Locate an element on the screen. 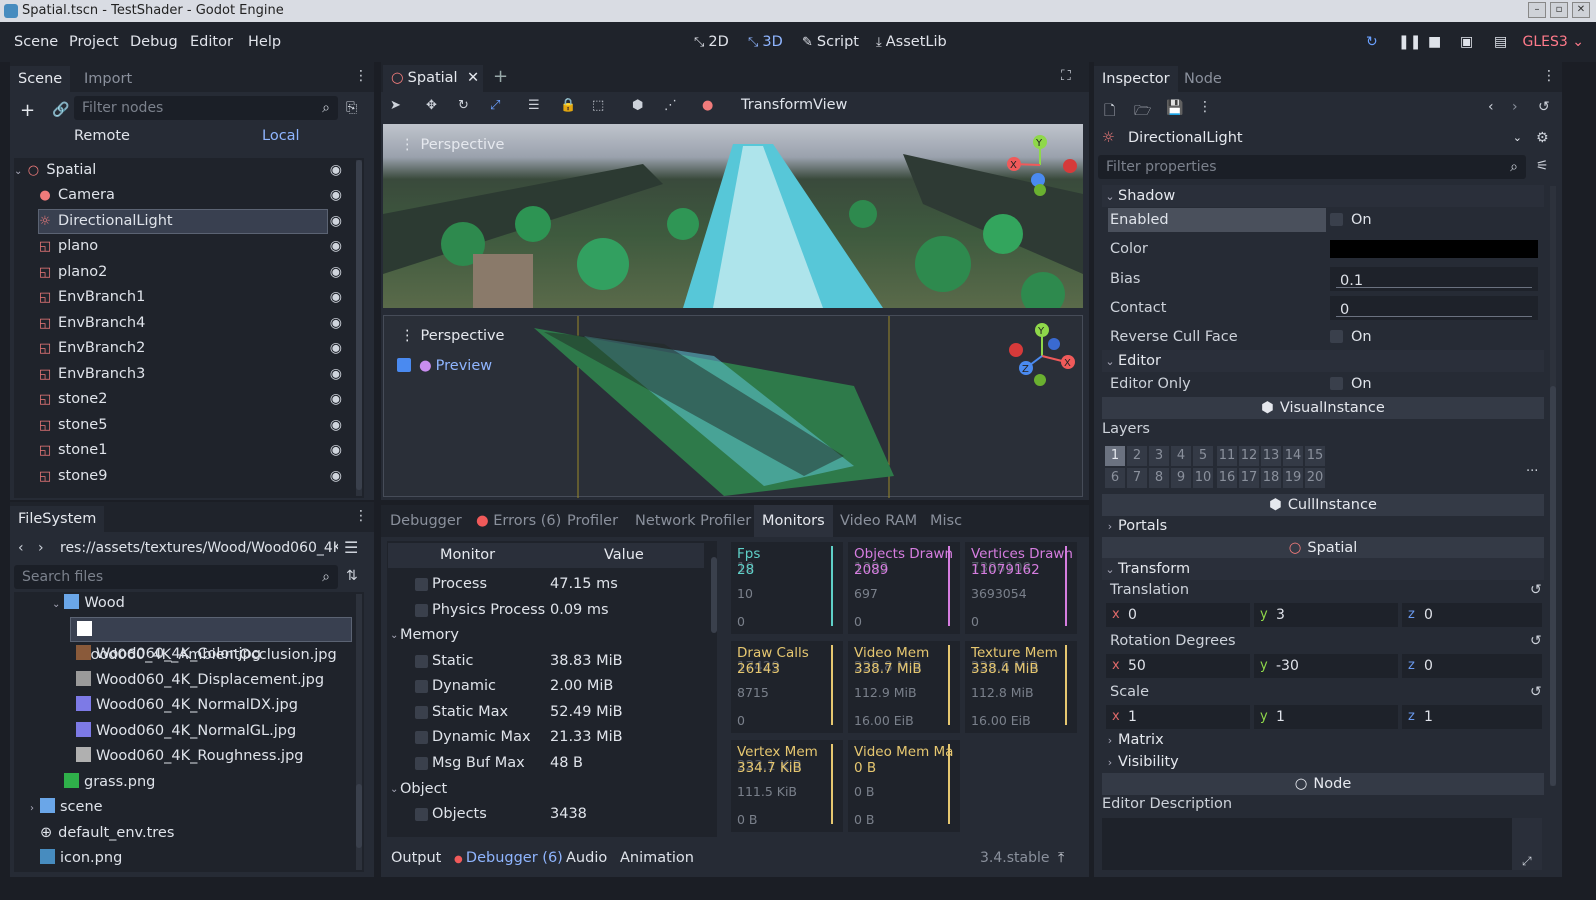 This screenshot has width=1596, height=900. layer-bit-17: 17 is located at coordinates (1249, 478).